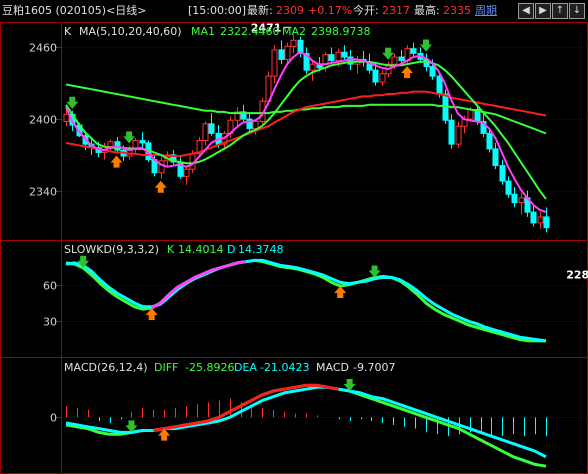  What do you see at coordinates (332, 367) in the screenshot?
I see `macd-hist-name: MACD` at bounding box center [332, 367].